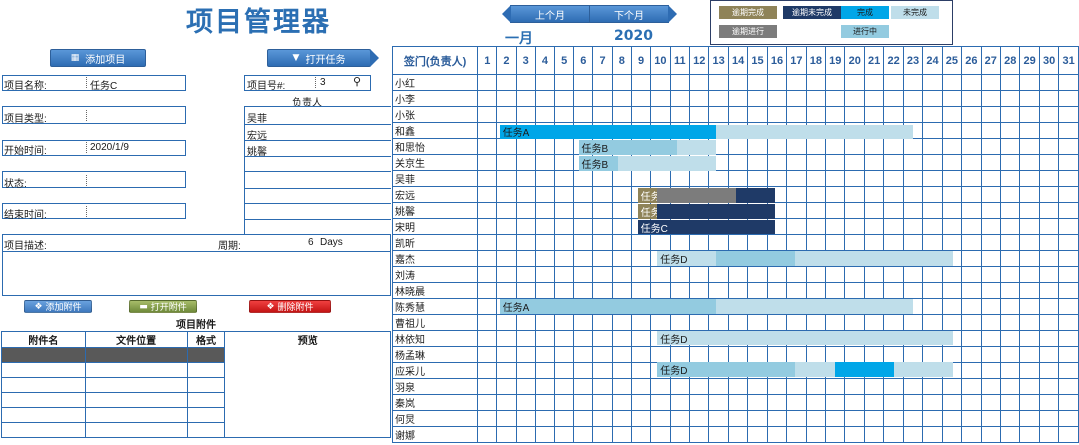 This screenshot has height=445, width=1079. Describe the element at coordinates (435, 370) in the screenshot. I see `employee-name: 应采儿` at that location.